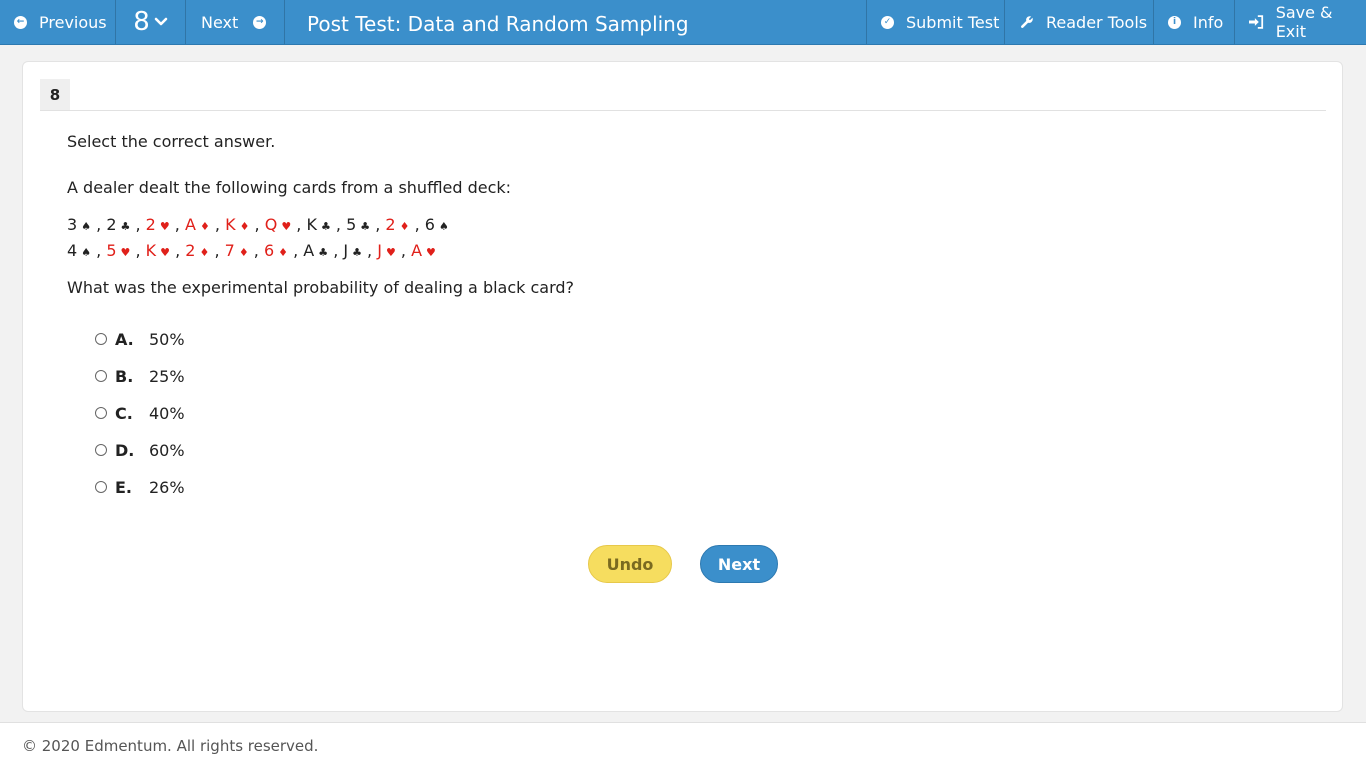 The width and height of the screenshot is (1366, 769). I want to click on playing-card: J ♥, so click(386, 250).